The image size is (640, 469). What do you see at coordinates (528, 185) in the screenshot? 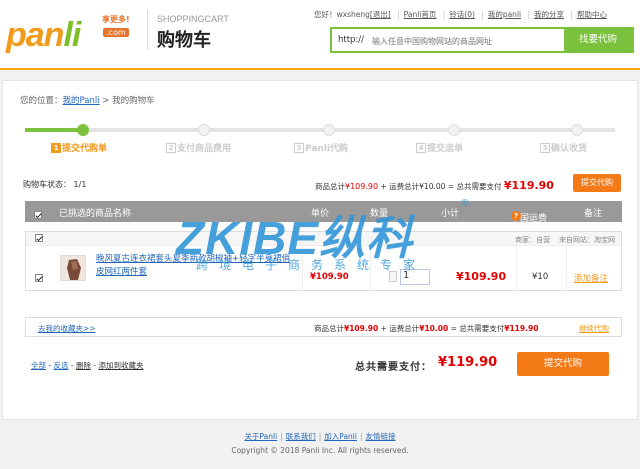
I see `grand-total-top: ¥119.90` at bounding box center [528, 185].